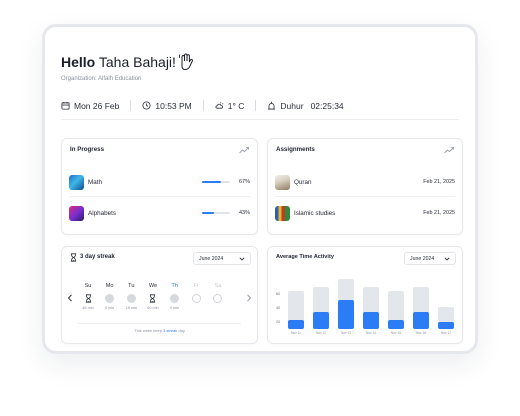  I want to click on streak-day: Fr, so click(196, 297).